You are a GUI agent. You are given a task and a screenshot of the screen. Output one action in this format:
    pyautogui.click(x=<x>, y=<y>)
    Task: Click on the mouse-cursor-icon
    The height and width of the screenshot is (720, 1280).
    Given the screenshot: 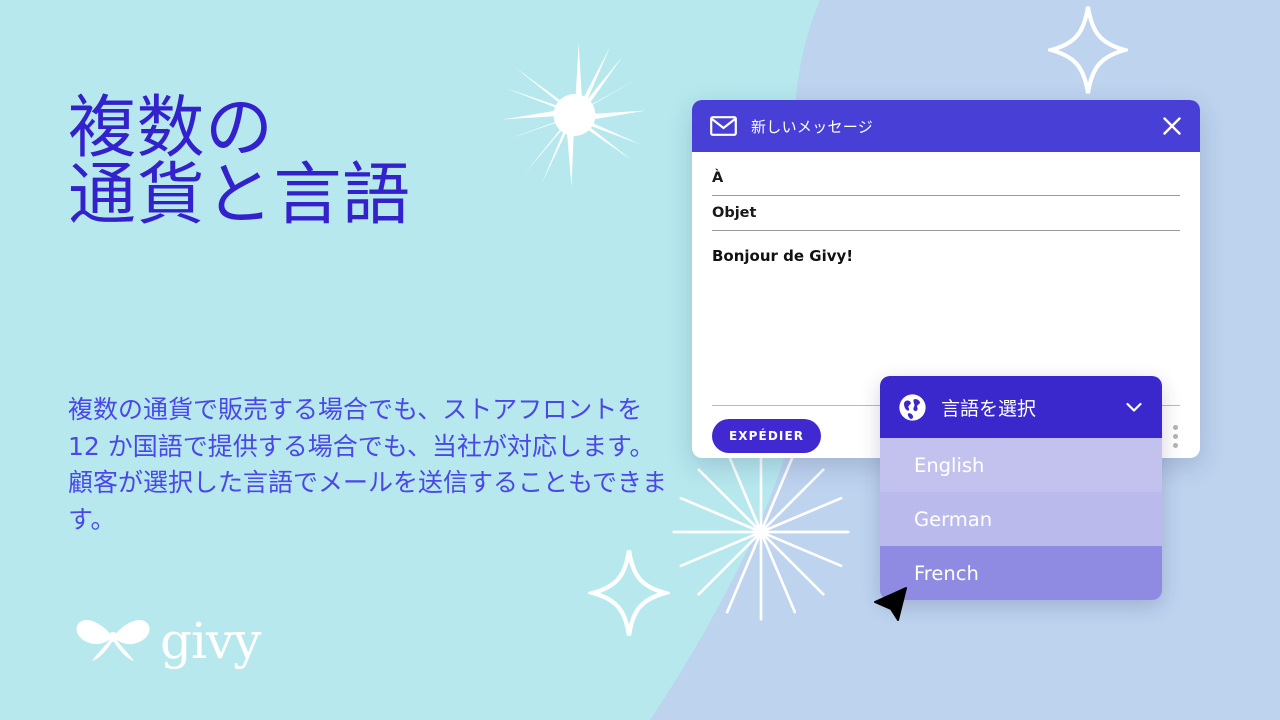 What is the action you would take?
    pyautogui.click(x=891, y=605)
    